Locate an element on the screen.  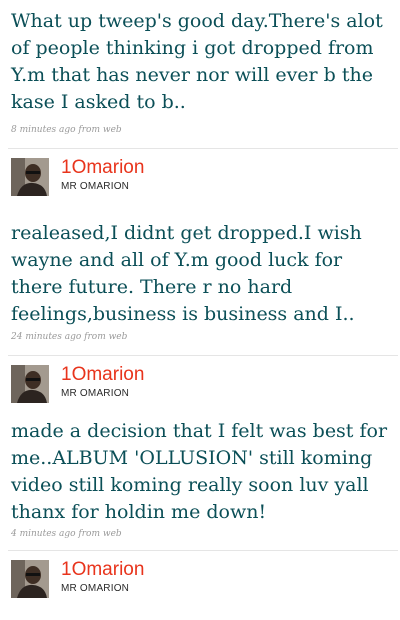
tweet-timestamp: 4 minutes ago from web is located at coordinates (66, 534).